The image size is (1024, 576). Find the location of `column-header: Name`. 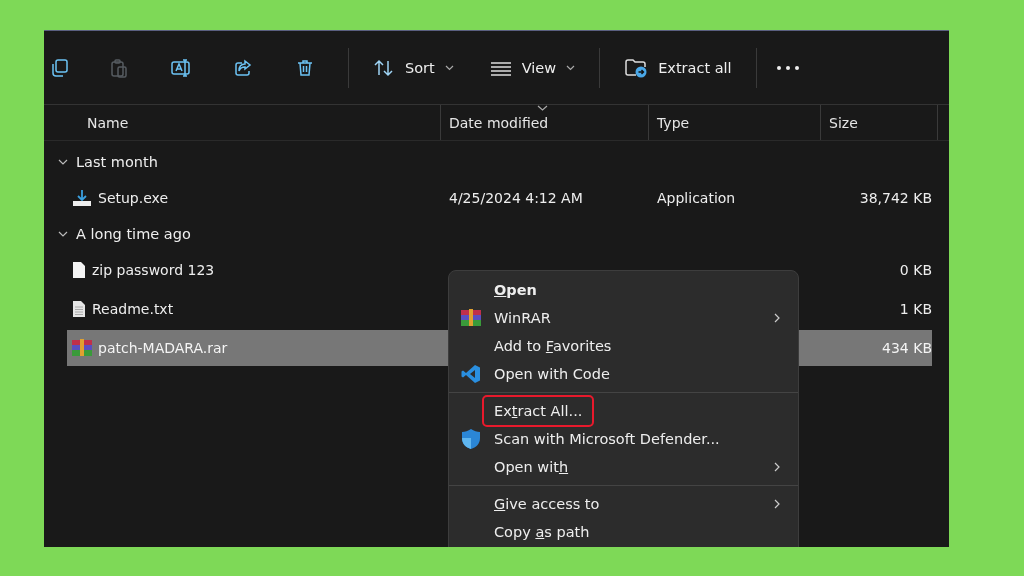

column-header: Name is located at coordinates (242, 122).